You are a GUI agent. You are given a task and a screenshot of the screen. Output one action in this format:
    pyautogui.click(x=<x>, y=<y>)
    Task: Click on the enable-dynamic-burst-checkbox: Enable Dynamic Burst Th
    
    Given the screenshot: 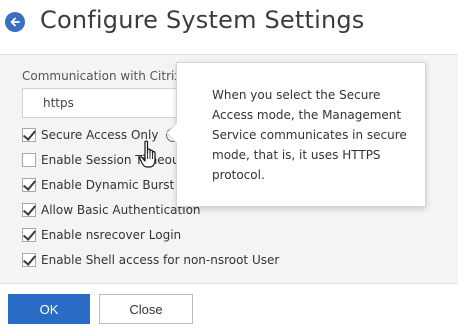 What is the action you would take?
    pyautogui.click(x=107, y=185)
    